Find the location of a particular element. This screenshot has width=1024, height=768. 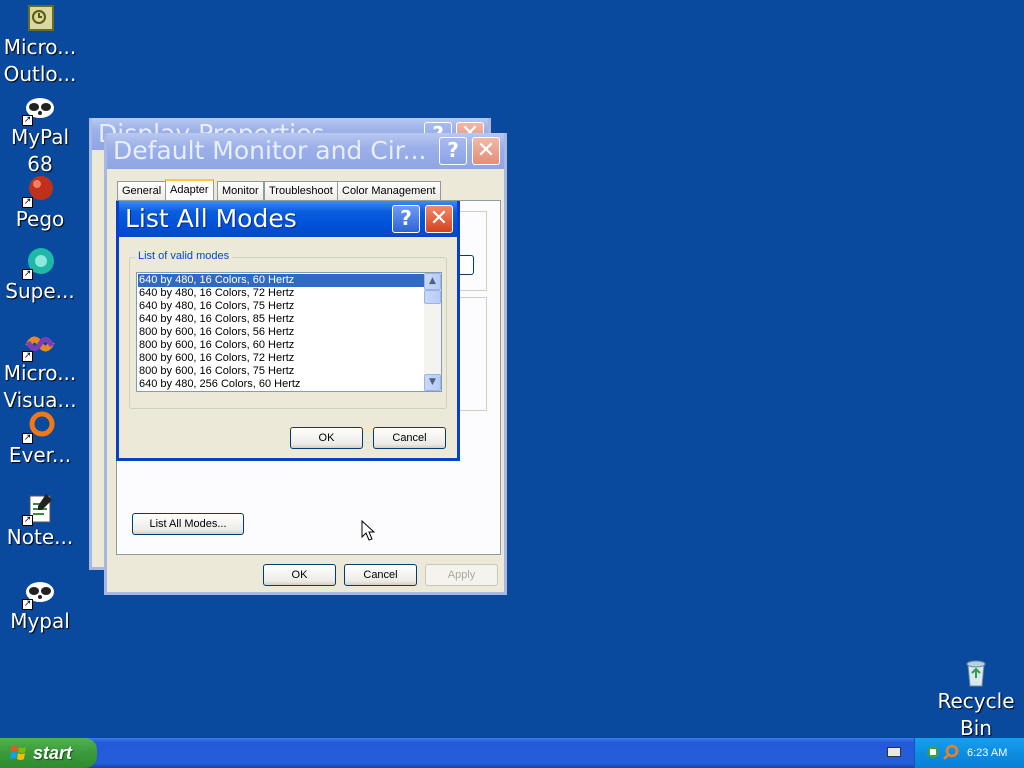

recycle-bin-icon is located at coordinates (976, 672).